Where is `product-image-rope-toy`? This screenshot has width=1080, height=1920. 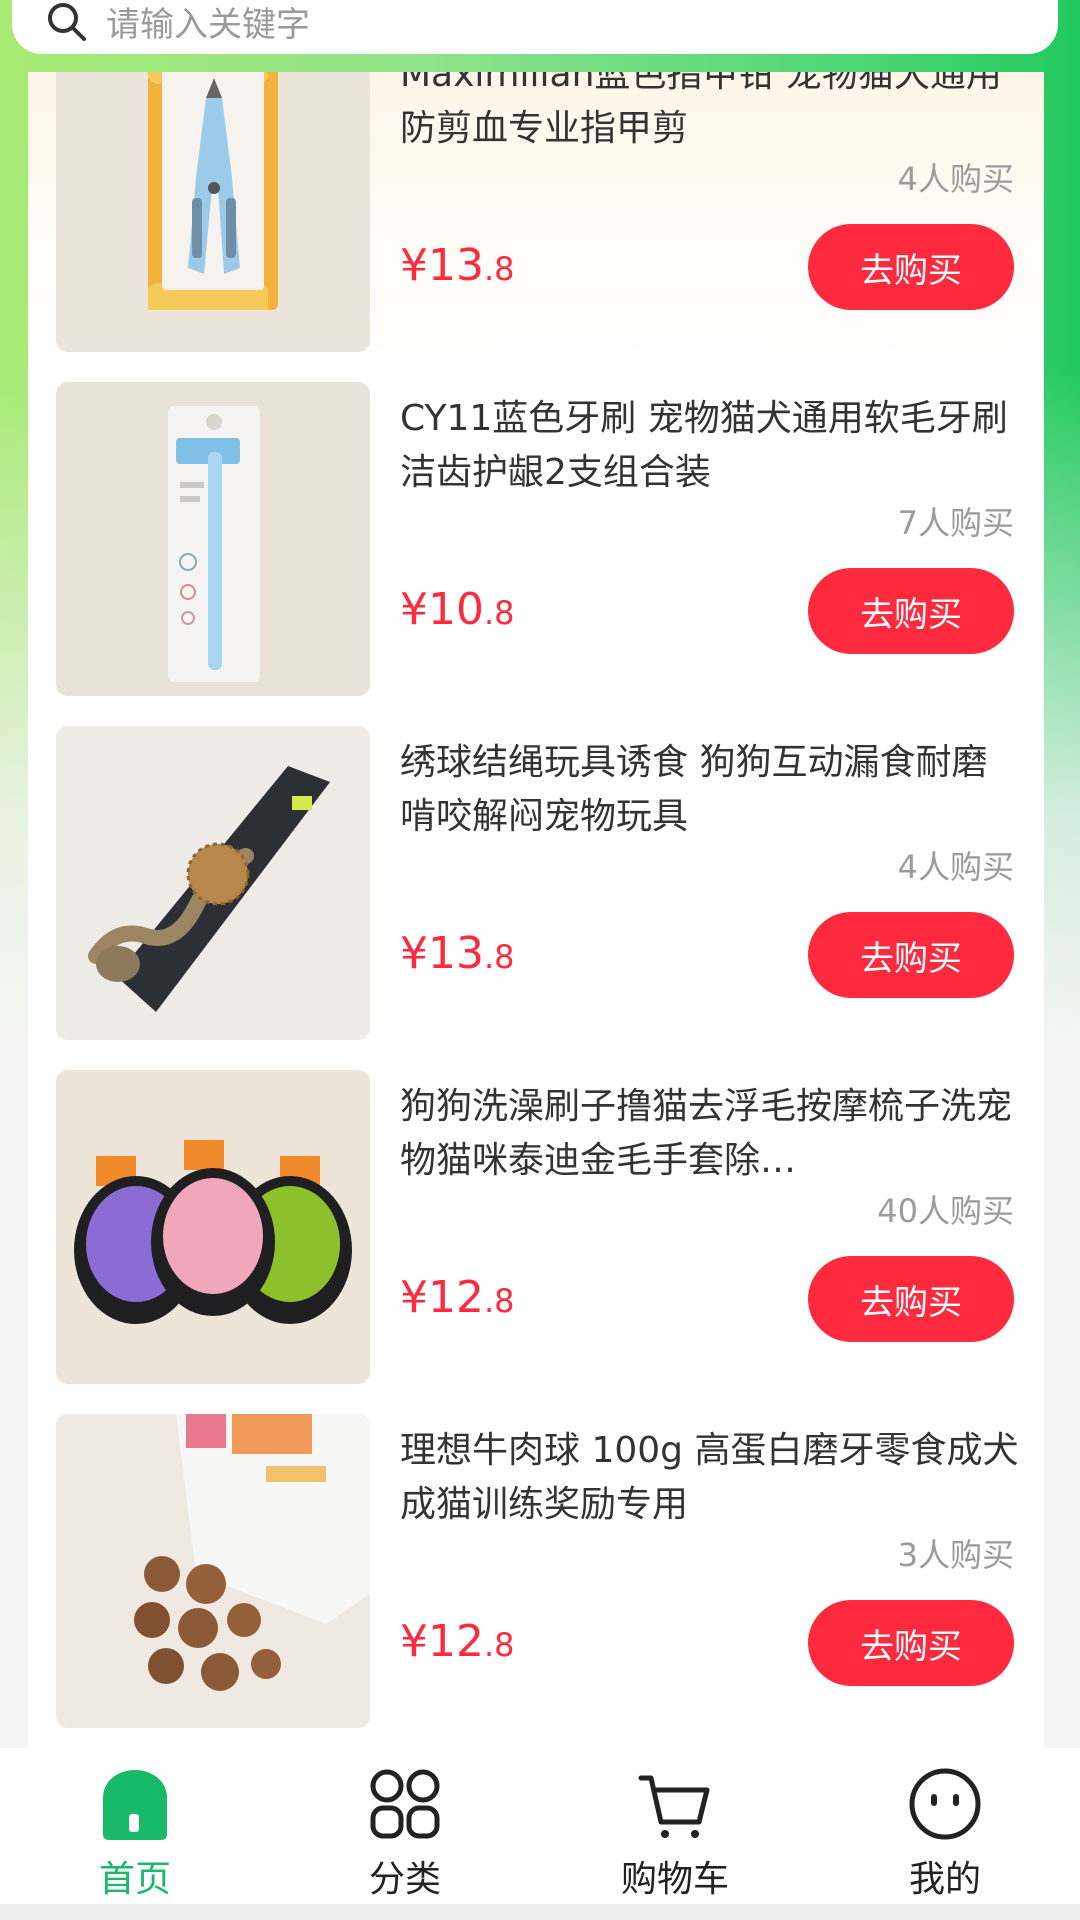 product-image-rope-toy is located at coordinates (213, 883).